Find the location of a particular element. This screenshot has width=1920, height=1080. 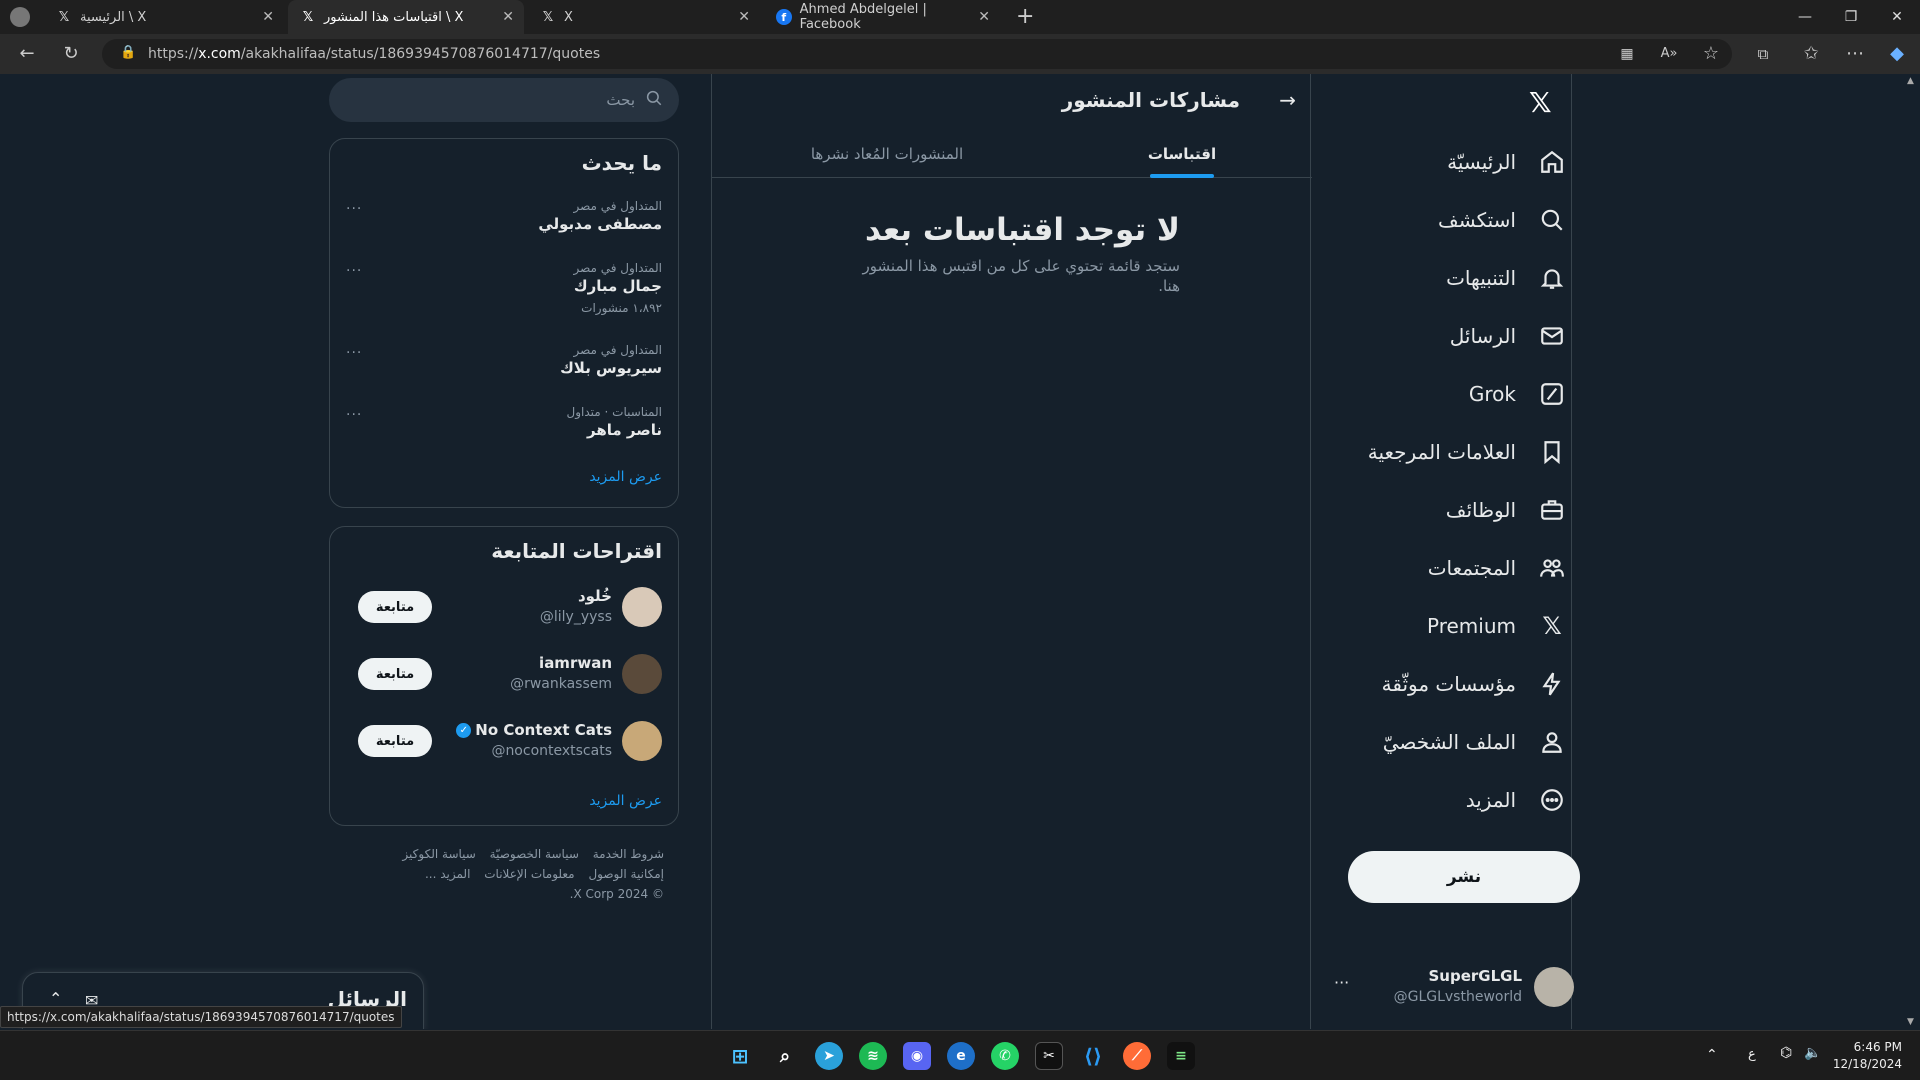

back-button: ← is located at coordinates (27, 54).